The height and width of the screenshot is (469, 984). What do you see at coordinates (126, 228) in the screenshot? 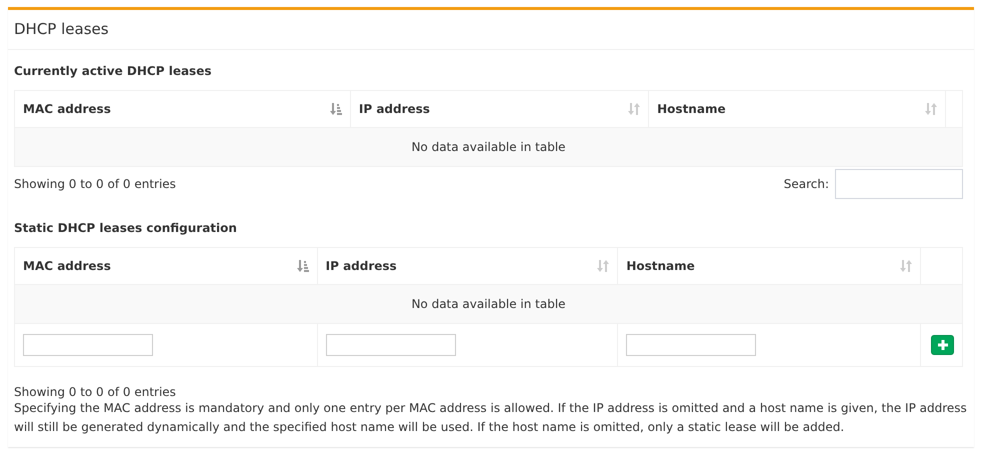
I see `section-heading: Static DHCP leases configuration` at bounding box center [126, 228].